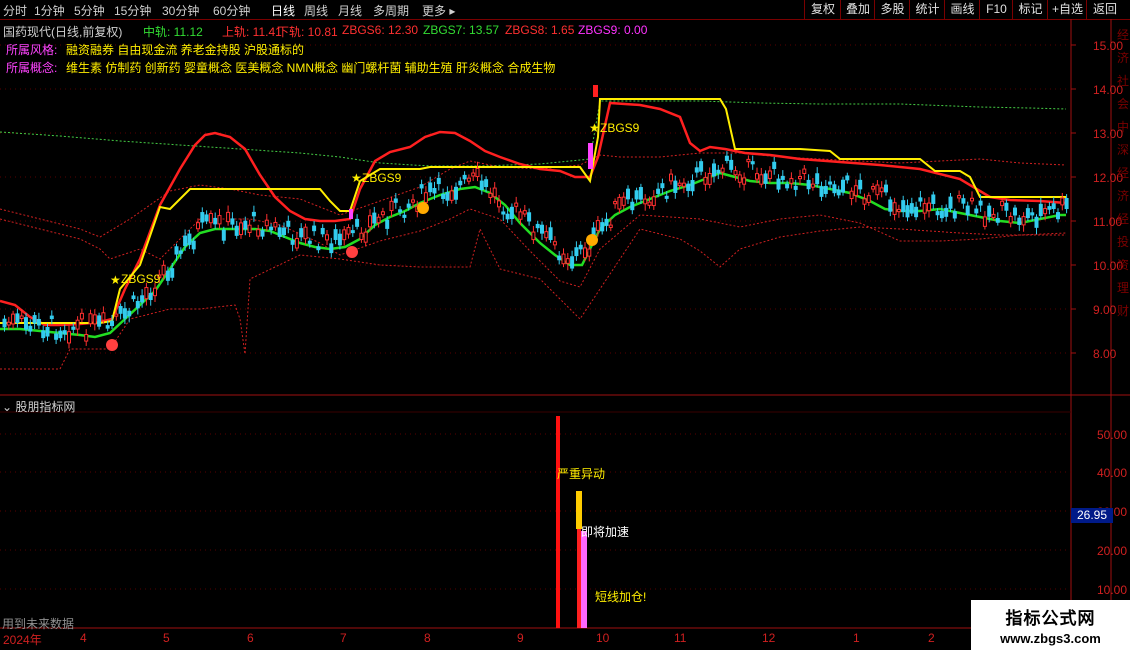  I want to click on signal-buy-icons, so click(352, 276).